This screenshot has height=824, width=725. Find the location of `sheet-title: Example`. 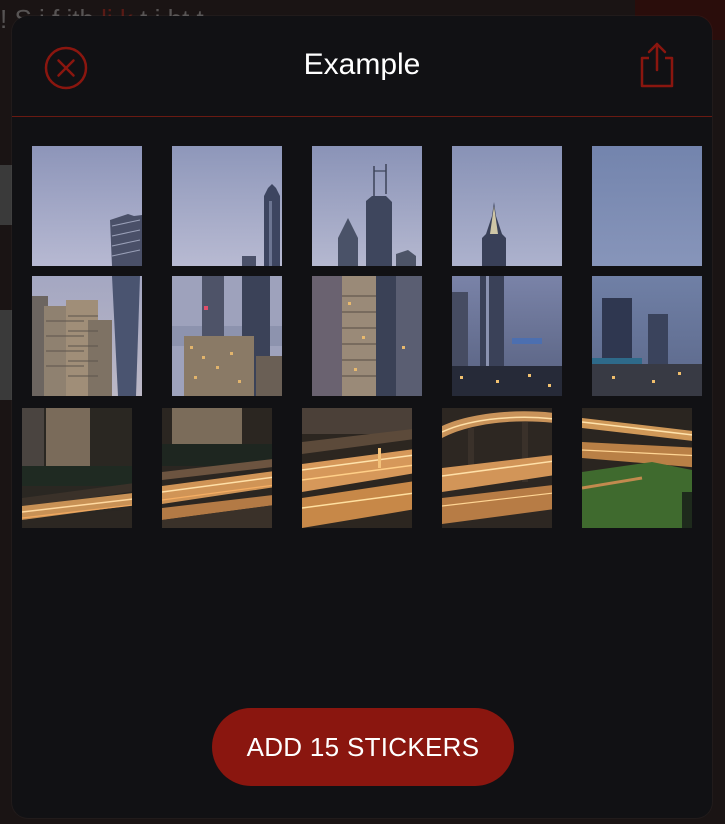

sheet-title: Example is located at coordinates (362, 64).